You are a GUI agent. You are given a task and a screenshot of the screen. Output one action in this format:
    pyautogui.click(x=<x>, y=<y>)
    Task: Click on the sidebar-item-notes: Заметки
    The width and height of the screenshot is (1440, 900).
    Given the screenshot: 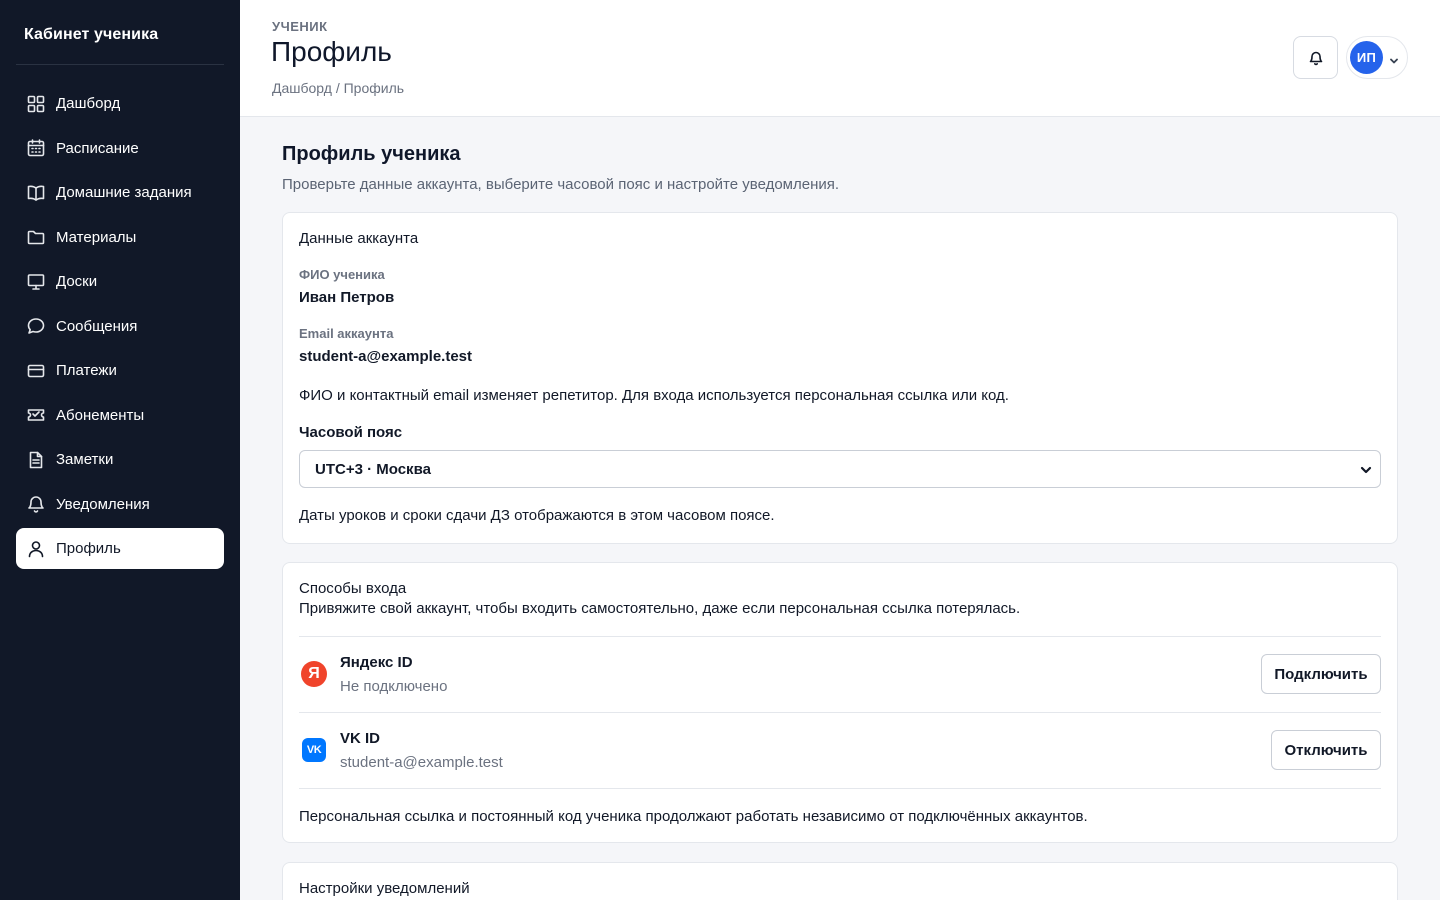 What is the action you would take?
    pyautogui.click(x=120, y=459)
    